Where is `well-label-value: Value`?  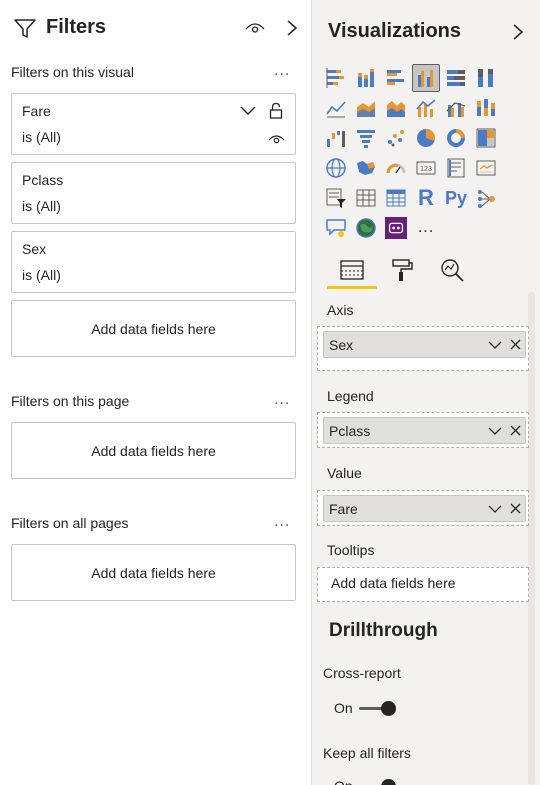 well-label-value: Value is located at coordinates (344, 473).